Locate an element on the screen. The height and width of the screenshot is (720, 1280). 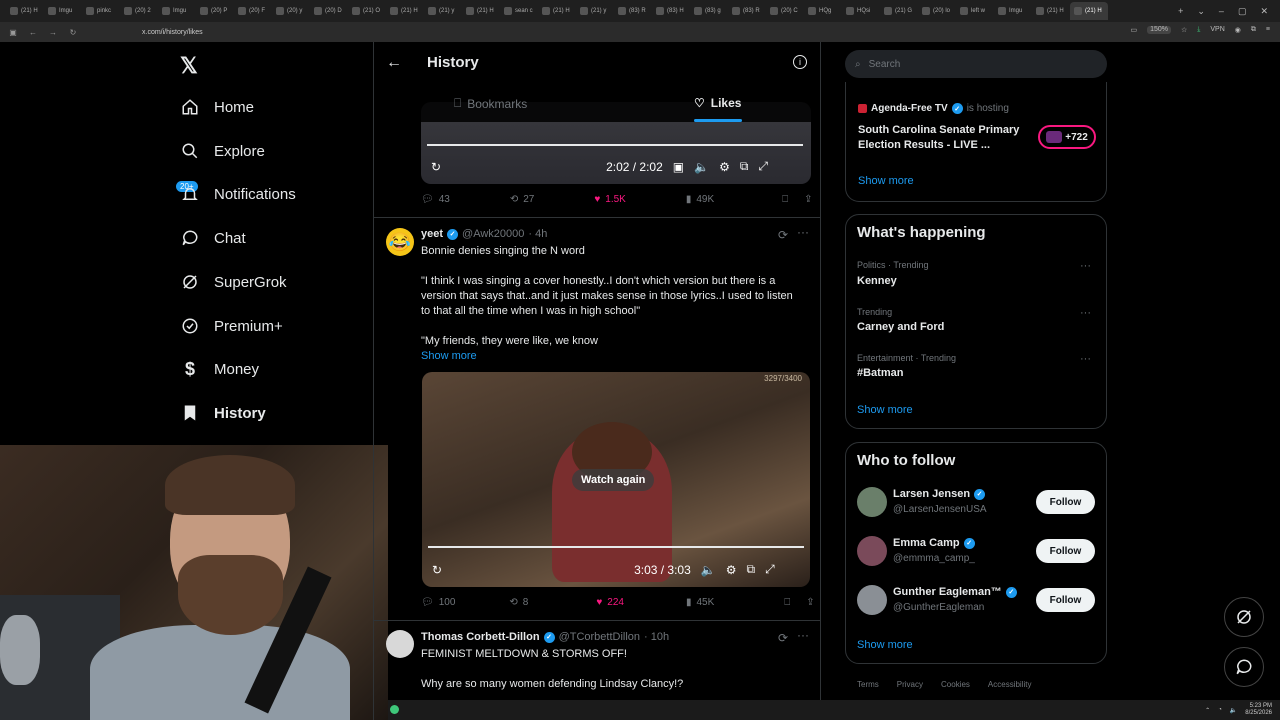
footer-link-accessibility: Accessibility is located at coordinates (1010, 684).